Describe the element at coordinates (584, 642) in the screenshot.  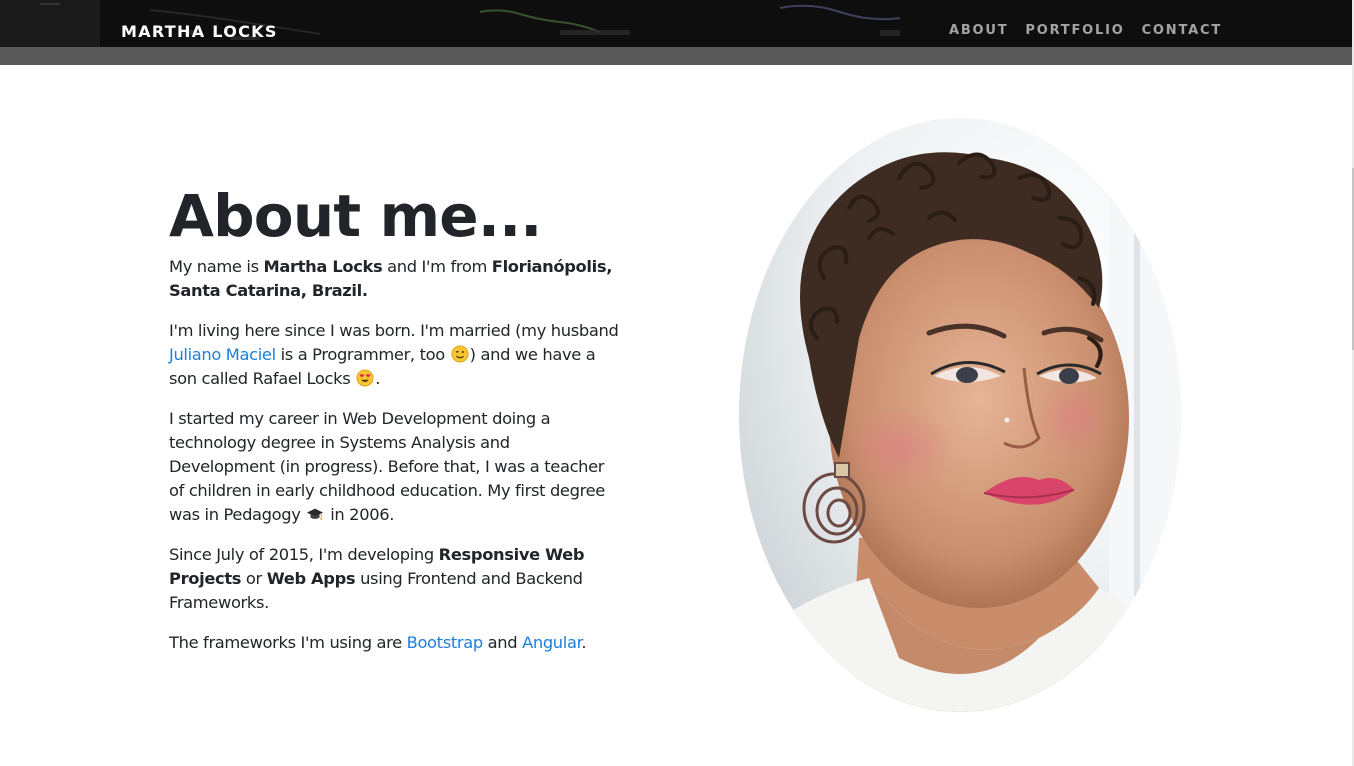
I see `frameworks-text: .` at that location.